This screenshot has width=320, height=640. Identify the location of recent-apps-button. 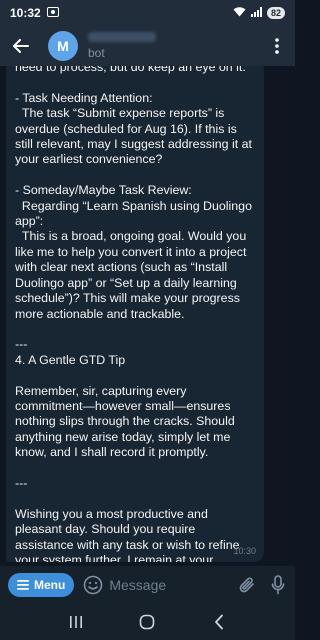
(76, 622).